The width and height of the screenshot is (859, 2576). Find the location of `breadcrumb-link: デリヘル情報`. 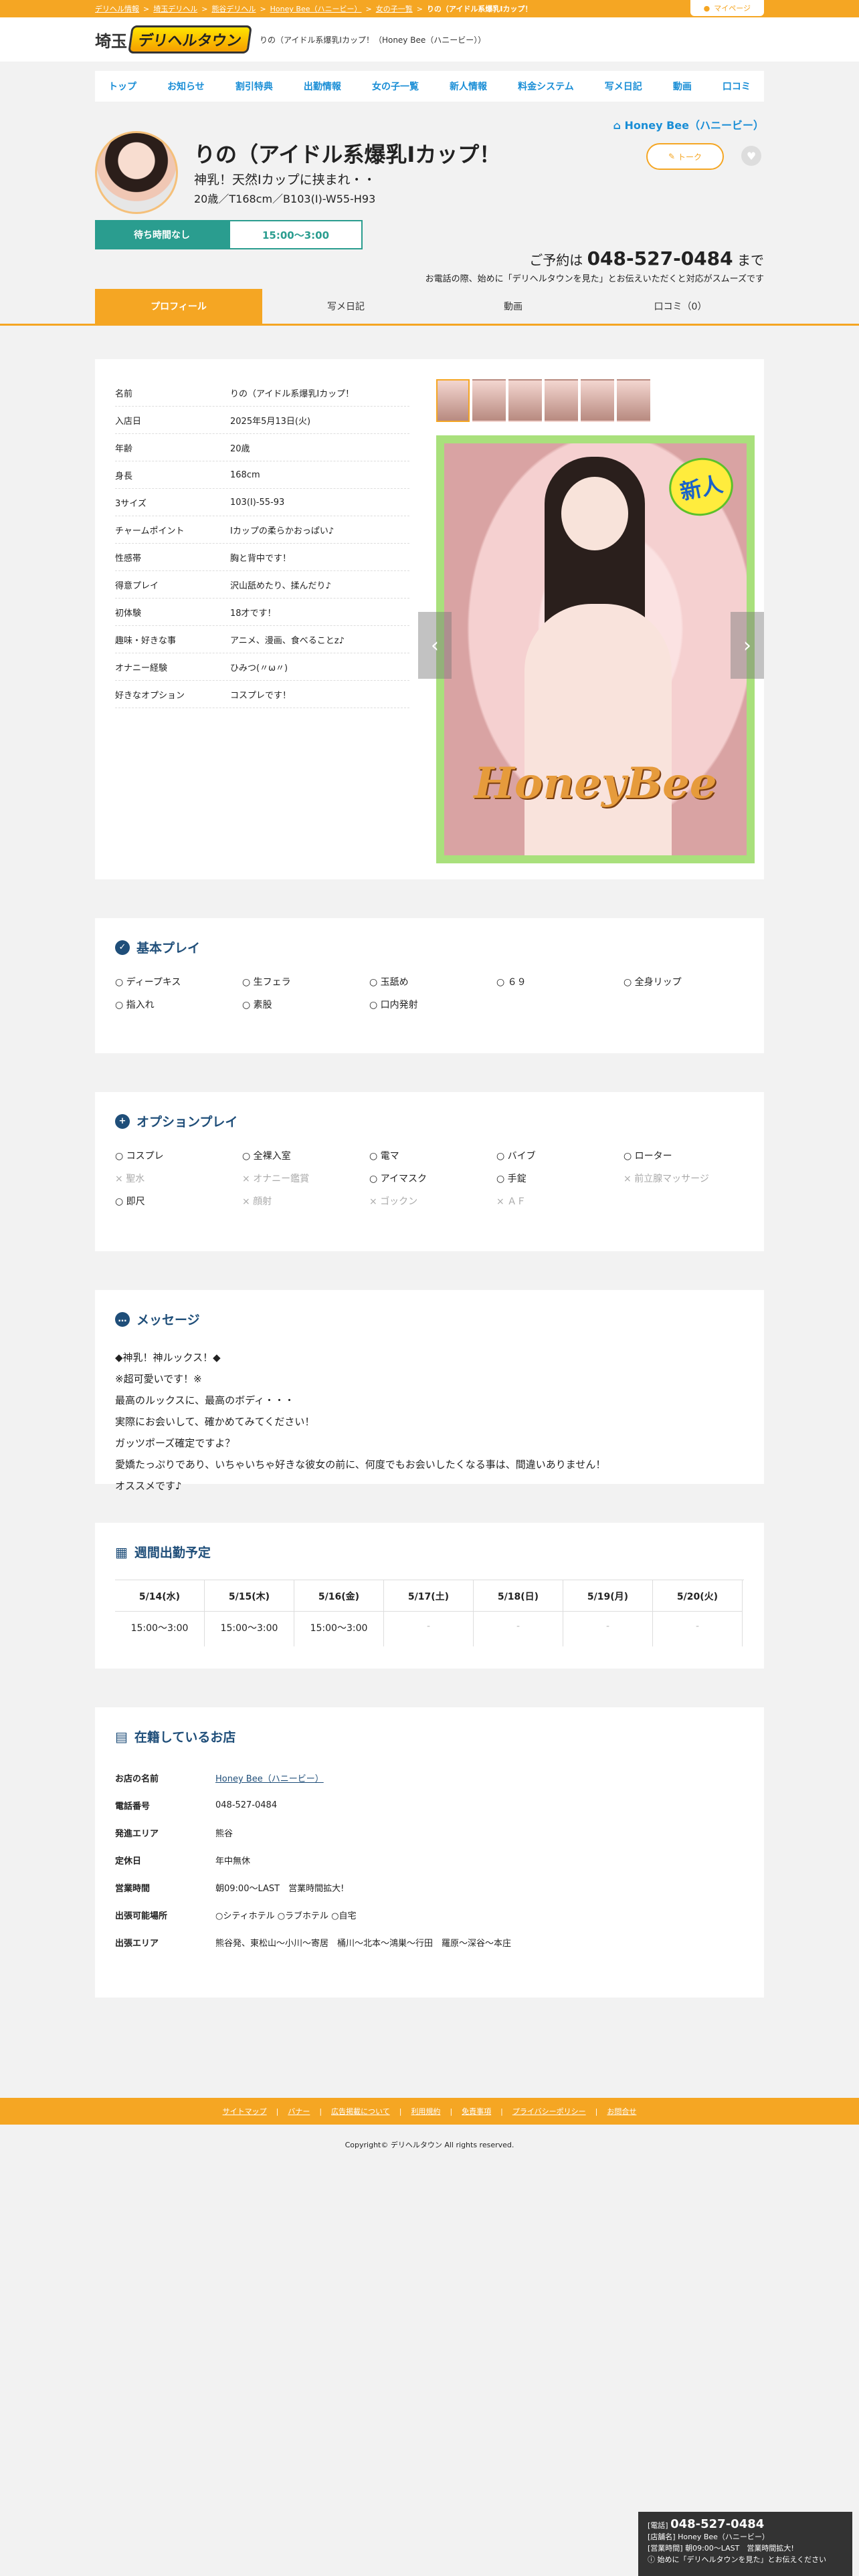

breadcrumb-link: デリヘル情報 is located at coordinates (117, 8).